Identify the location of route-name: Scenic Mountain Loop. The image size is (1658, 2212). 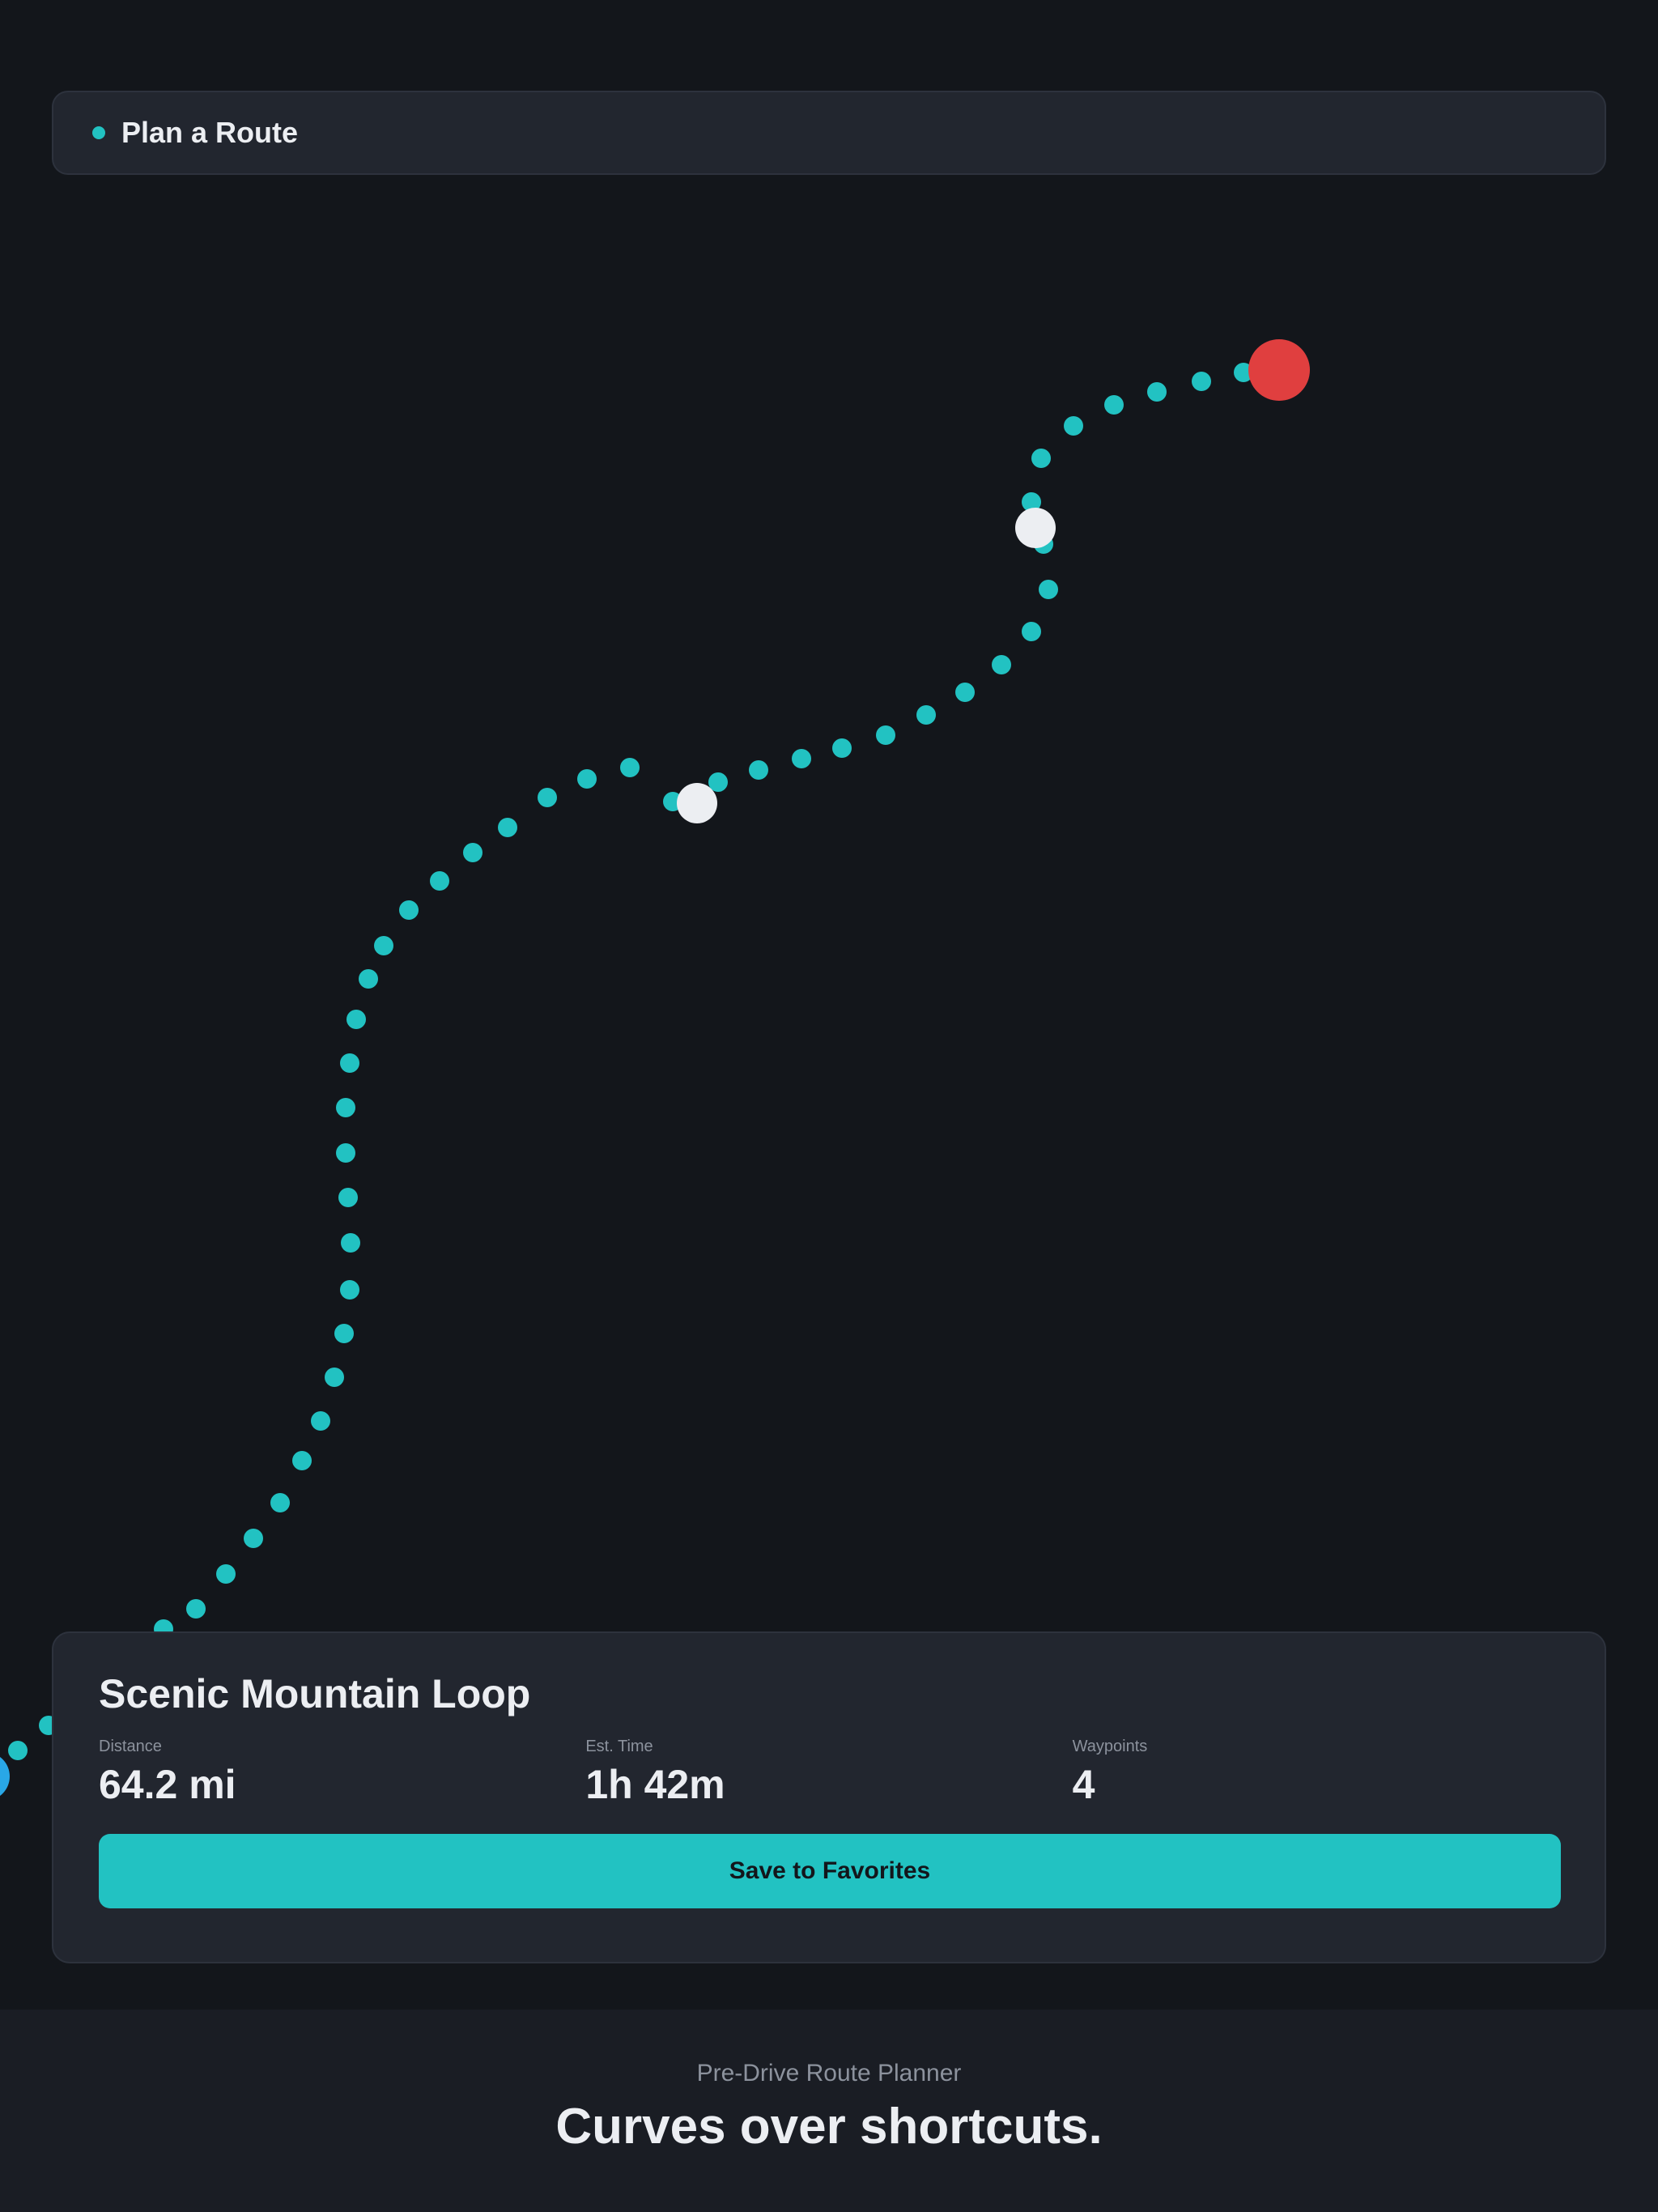
(315, 1694).